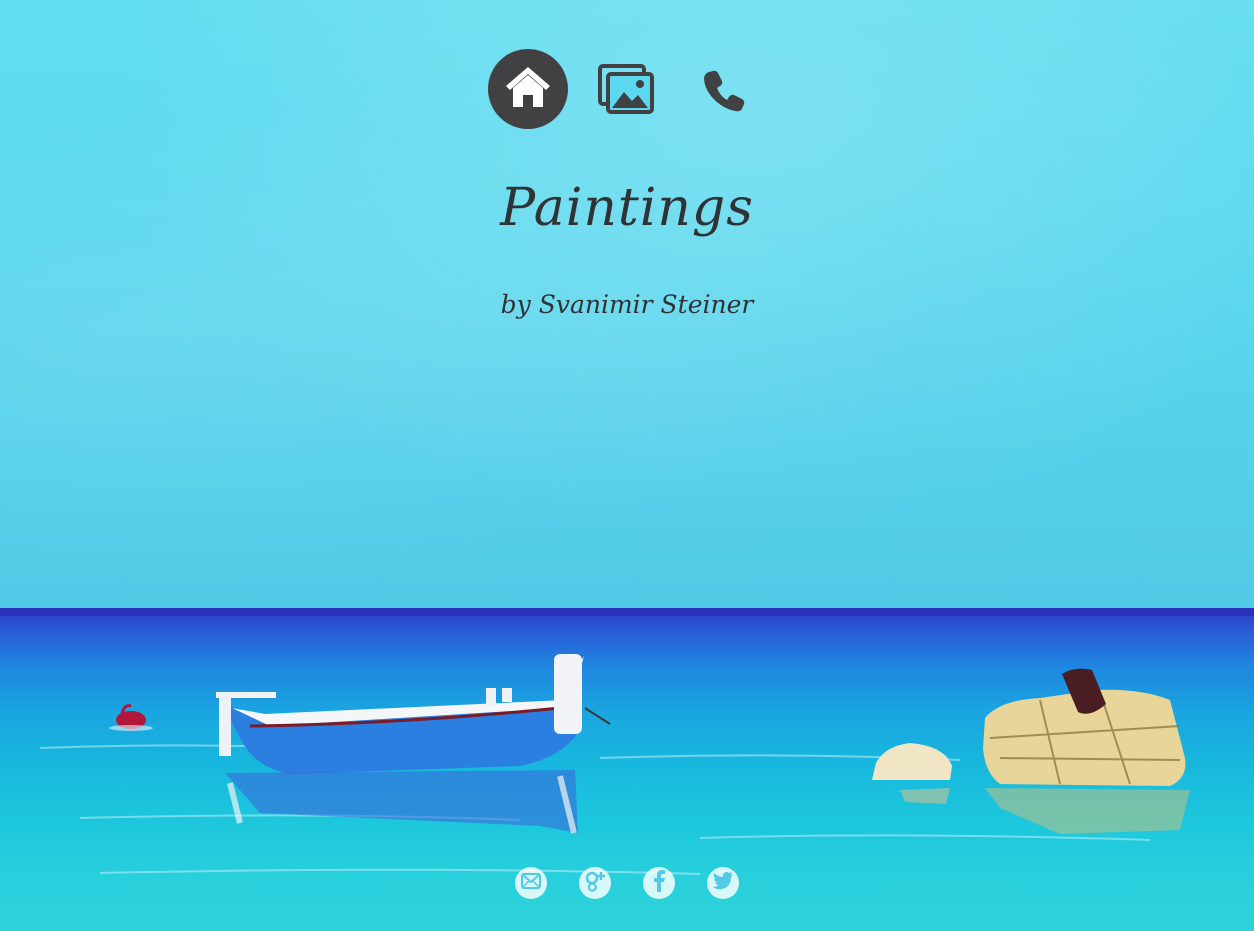 Image resolution: width=1254 pixels, height=931 pixels. Describe the element at coordinates (413, 744) in the screenshot. I see `boat` at that location.